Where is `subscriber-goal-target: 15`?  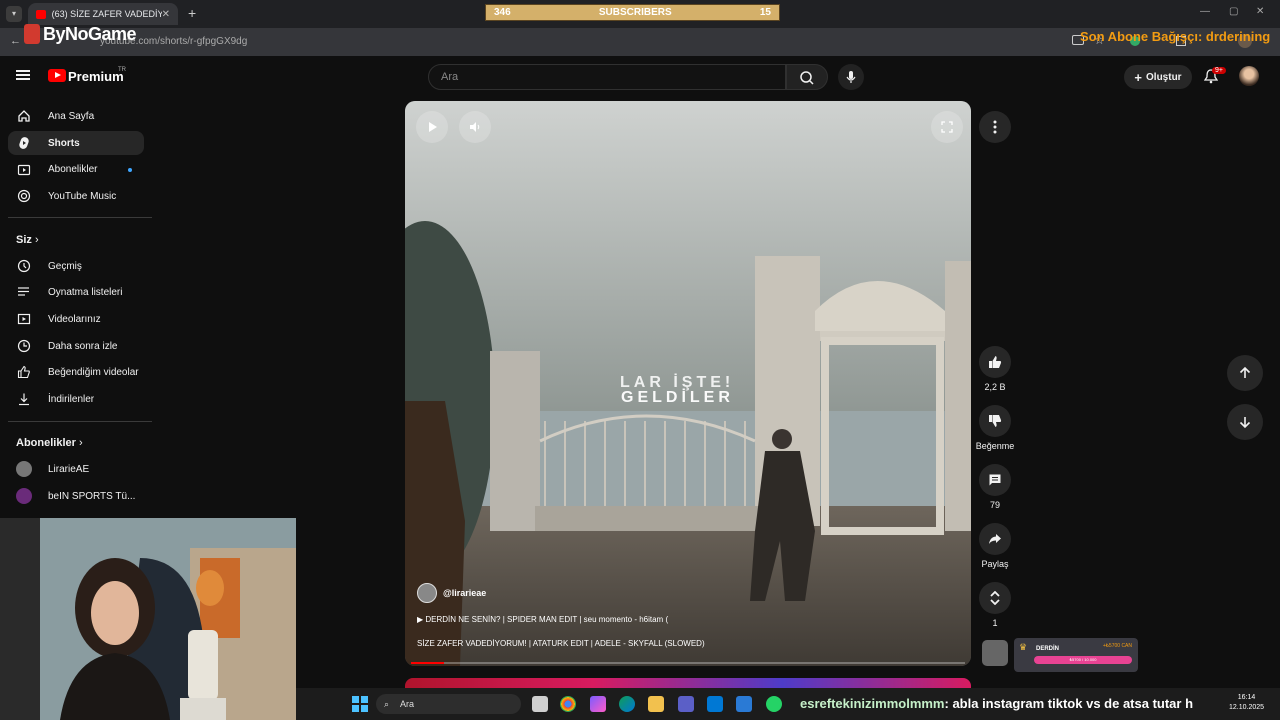
subscriber-goal-target: 15 is located at coordinates (765, 12).